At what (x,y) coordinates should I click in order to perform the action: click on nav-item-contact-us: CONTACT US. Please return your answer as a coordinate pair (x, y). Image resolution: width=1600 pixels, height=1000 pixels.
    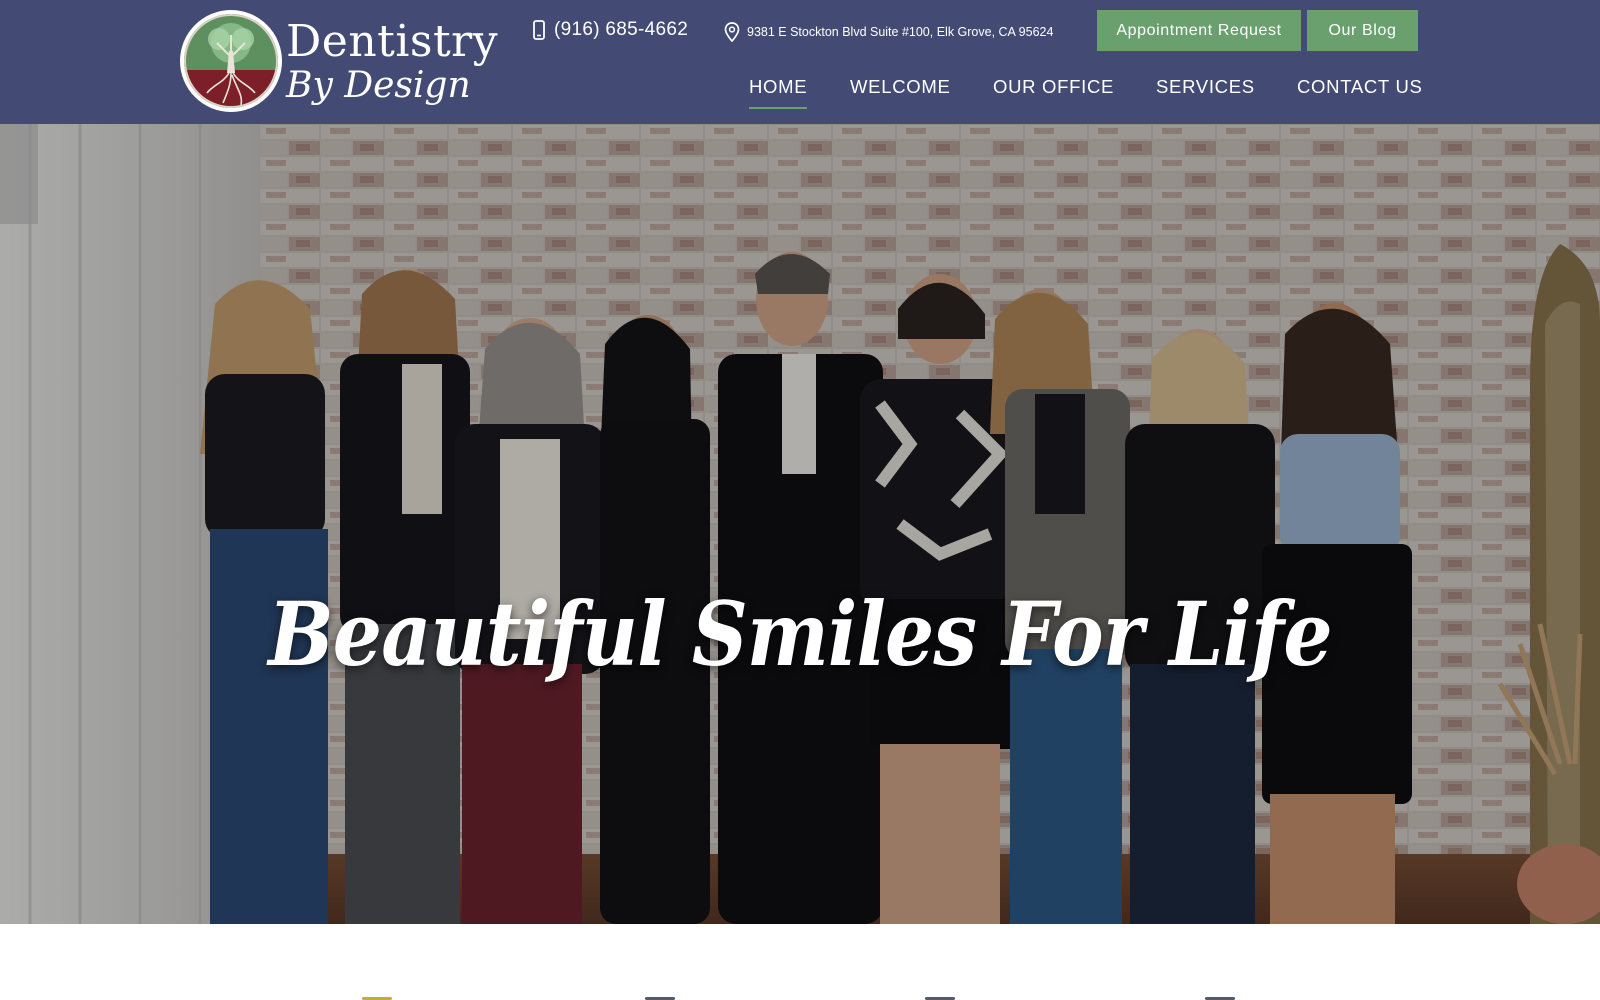
    Looking at the image, I should click on (1360, 93).